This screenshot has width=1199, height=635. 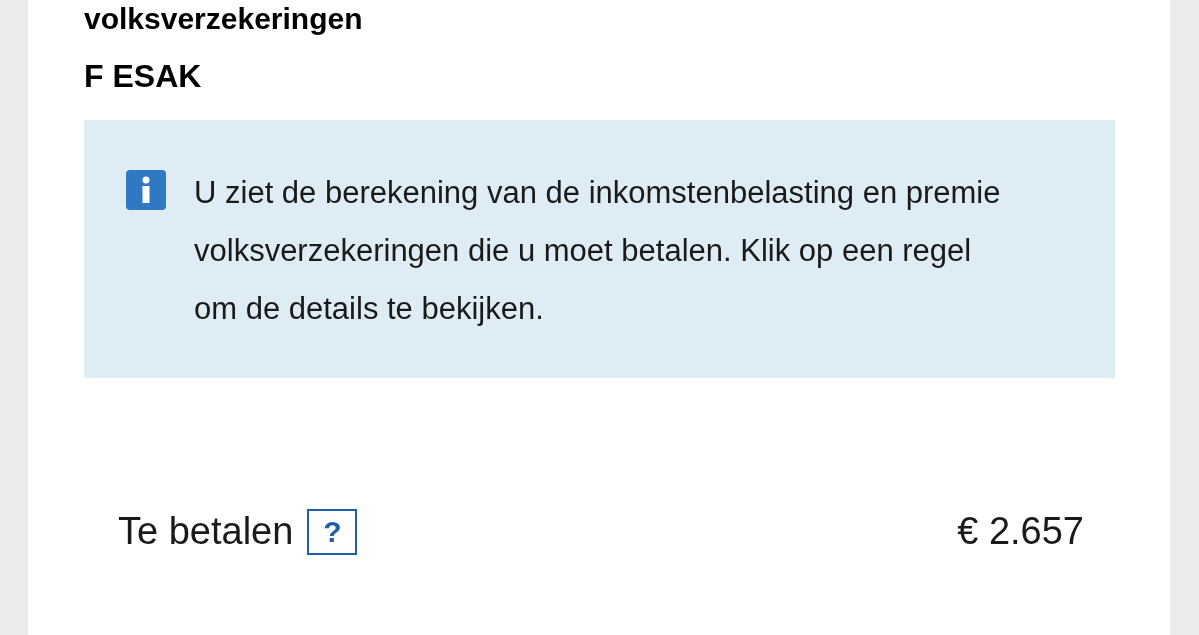 I want to click on info-icon, so click(x=146, y=190).